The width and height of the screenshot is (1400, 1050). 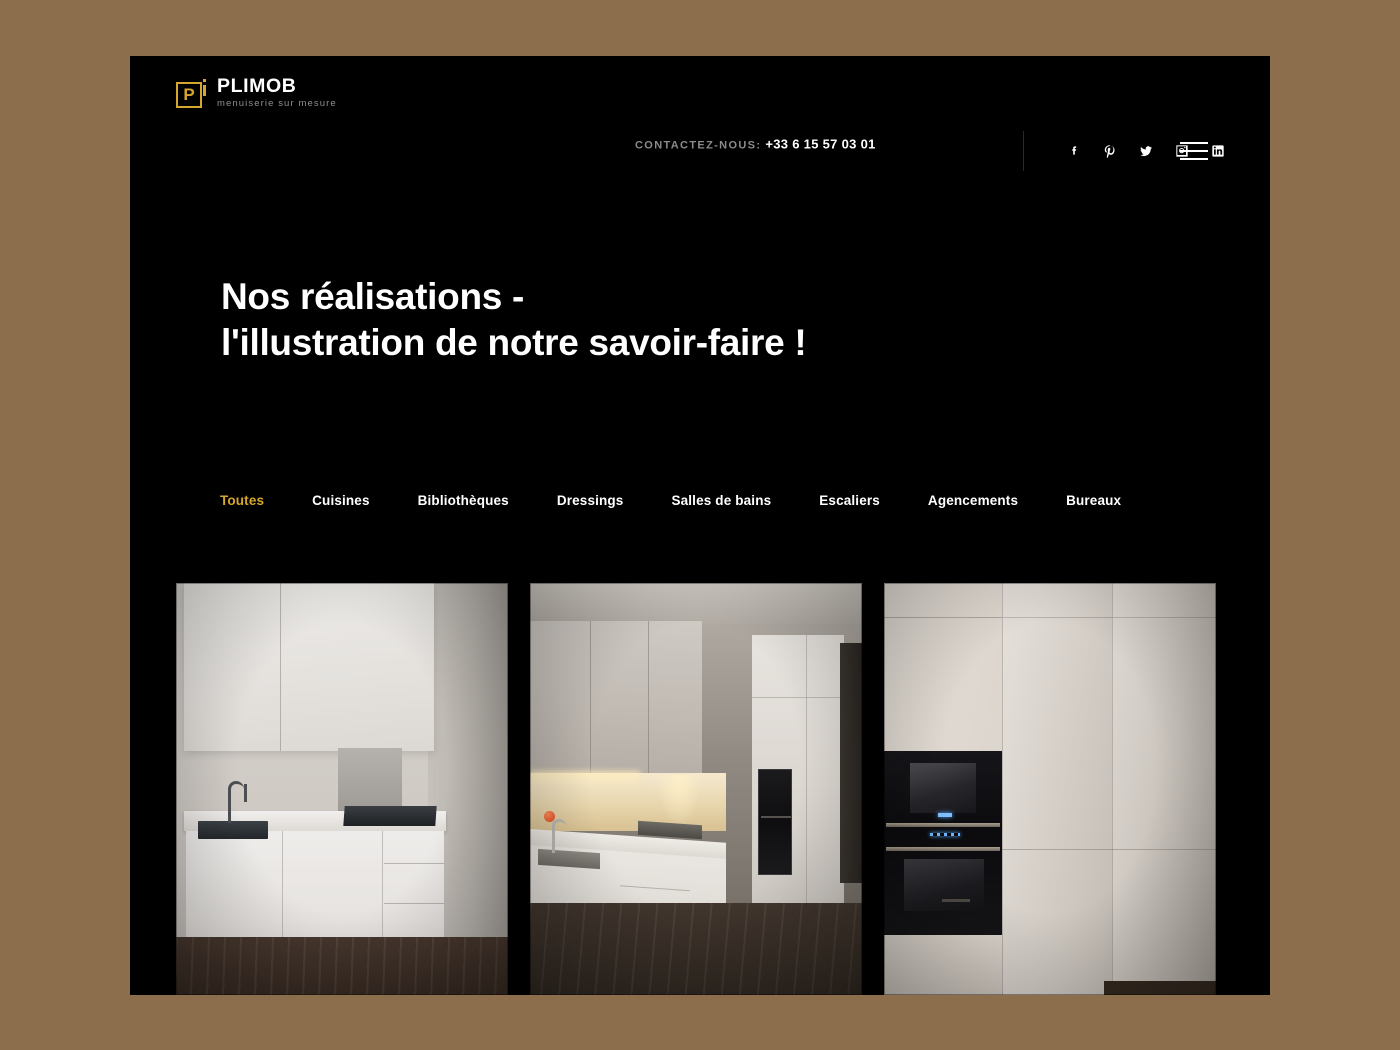 I want to click on menu-icon, so click(x=1194, y=151).